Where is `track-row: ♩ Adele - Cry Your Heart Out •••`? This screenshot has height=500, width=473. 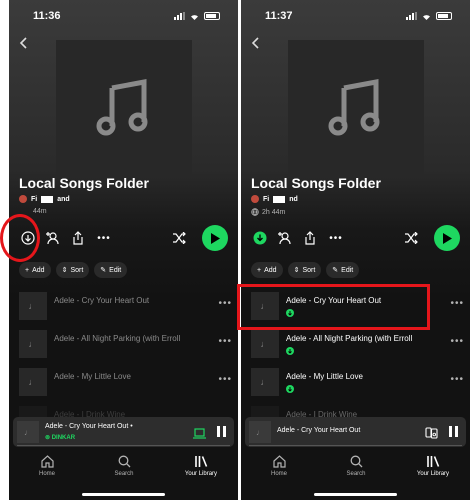 track-row: ♩ Adele - Cry Your Heart Out ••• is located at coordinates (125, 305).